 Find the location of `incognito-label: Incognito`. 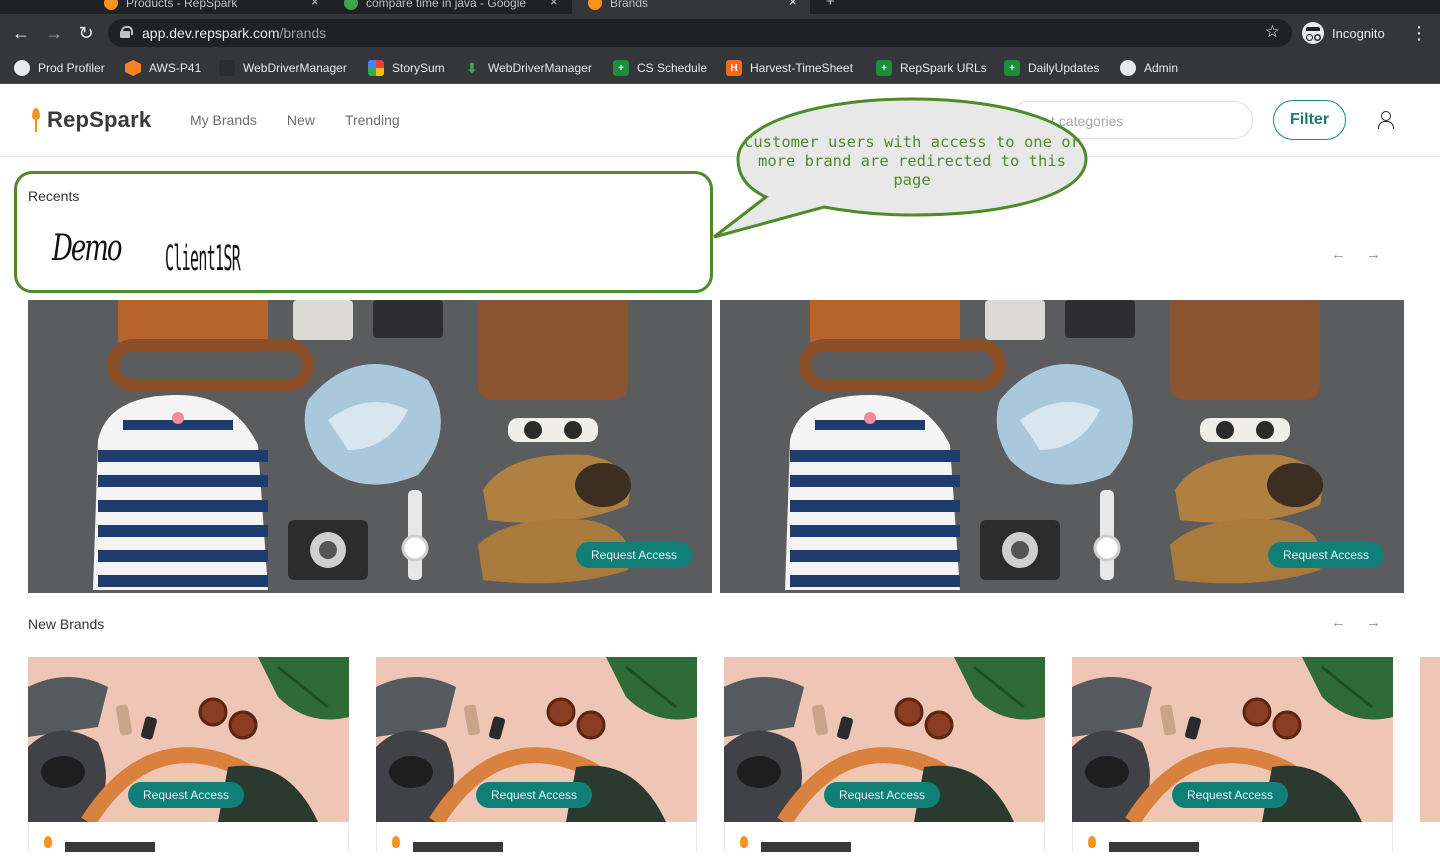

incognito-label: Incognito is located at coordinates (1358, 33).